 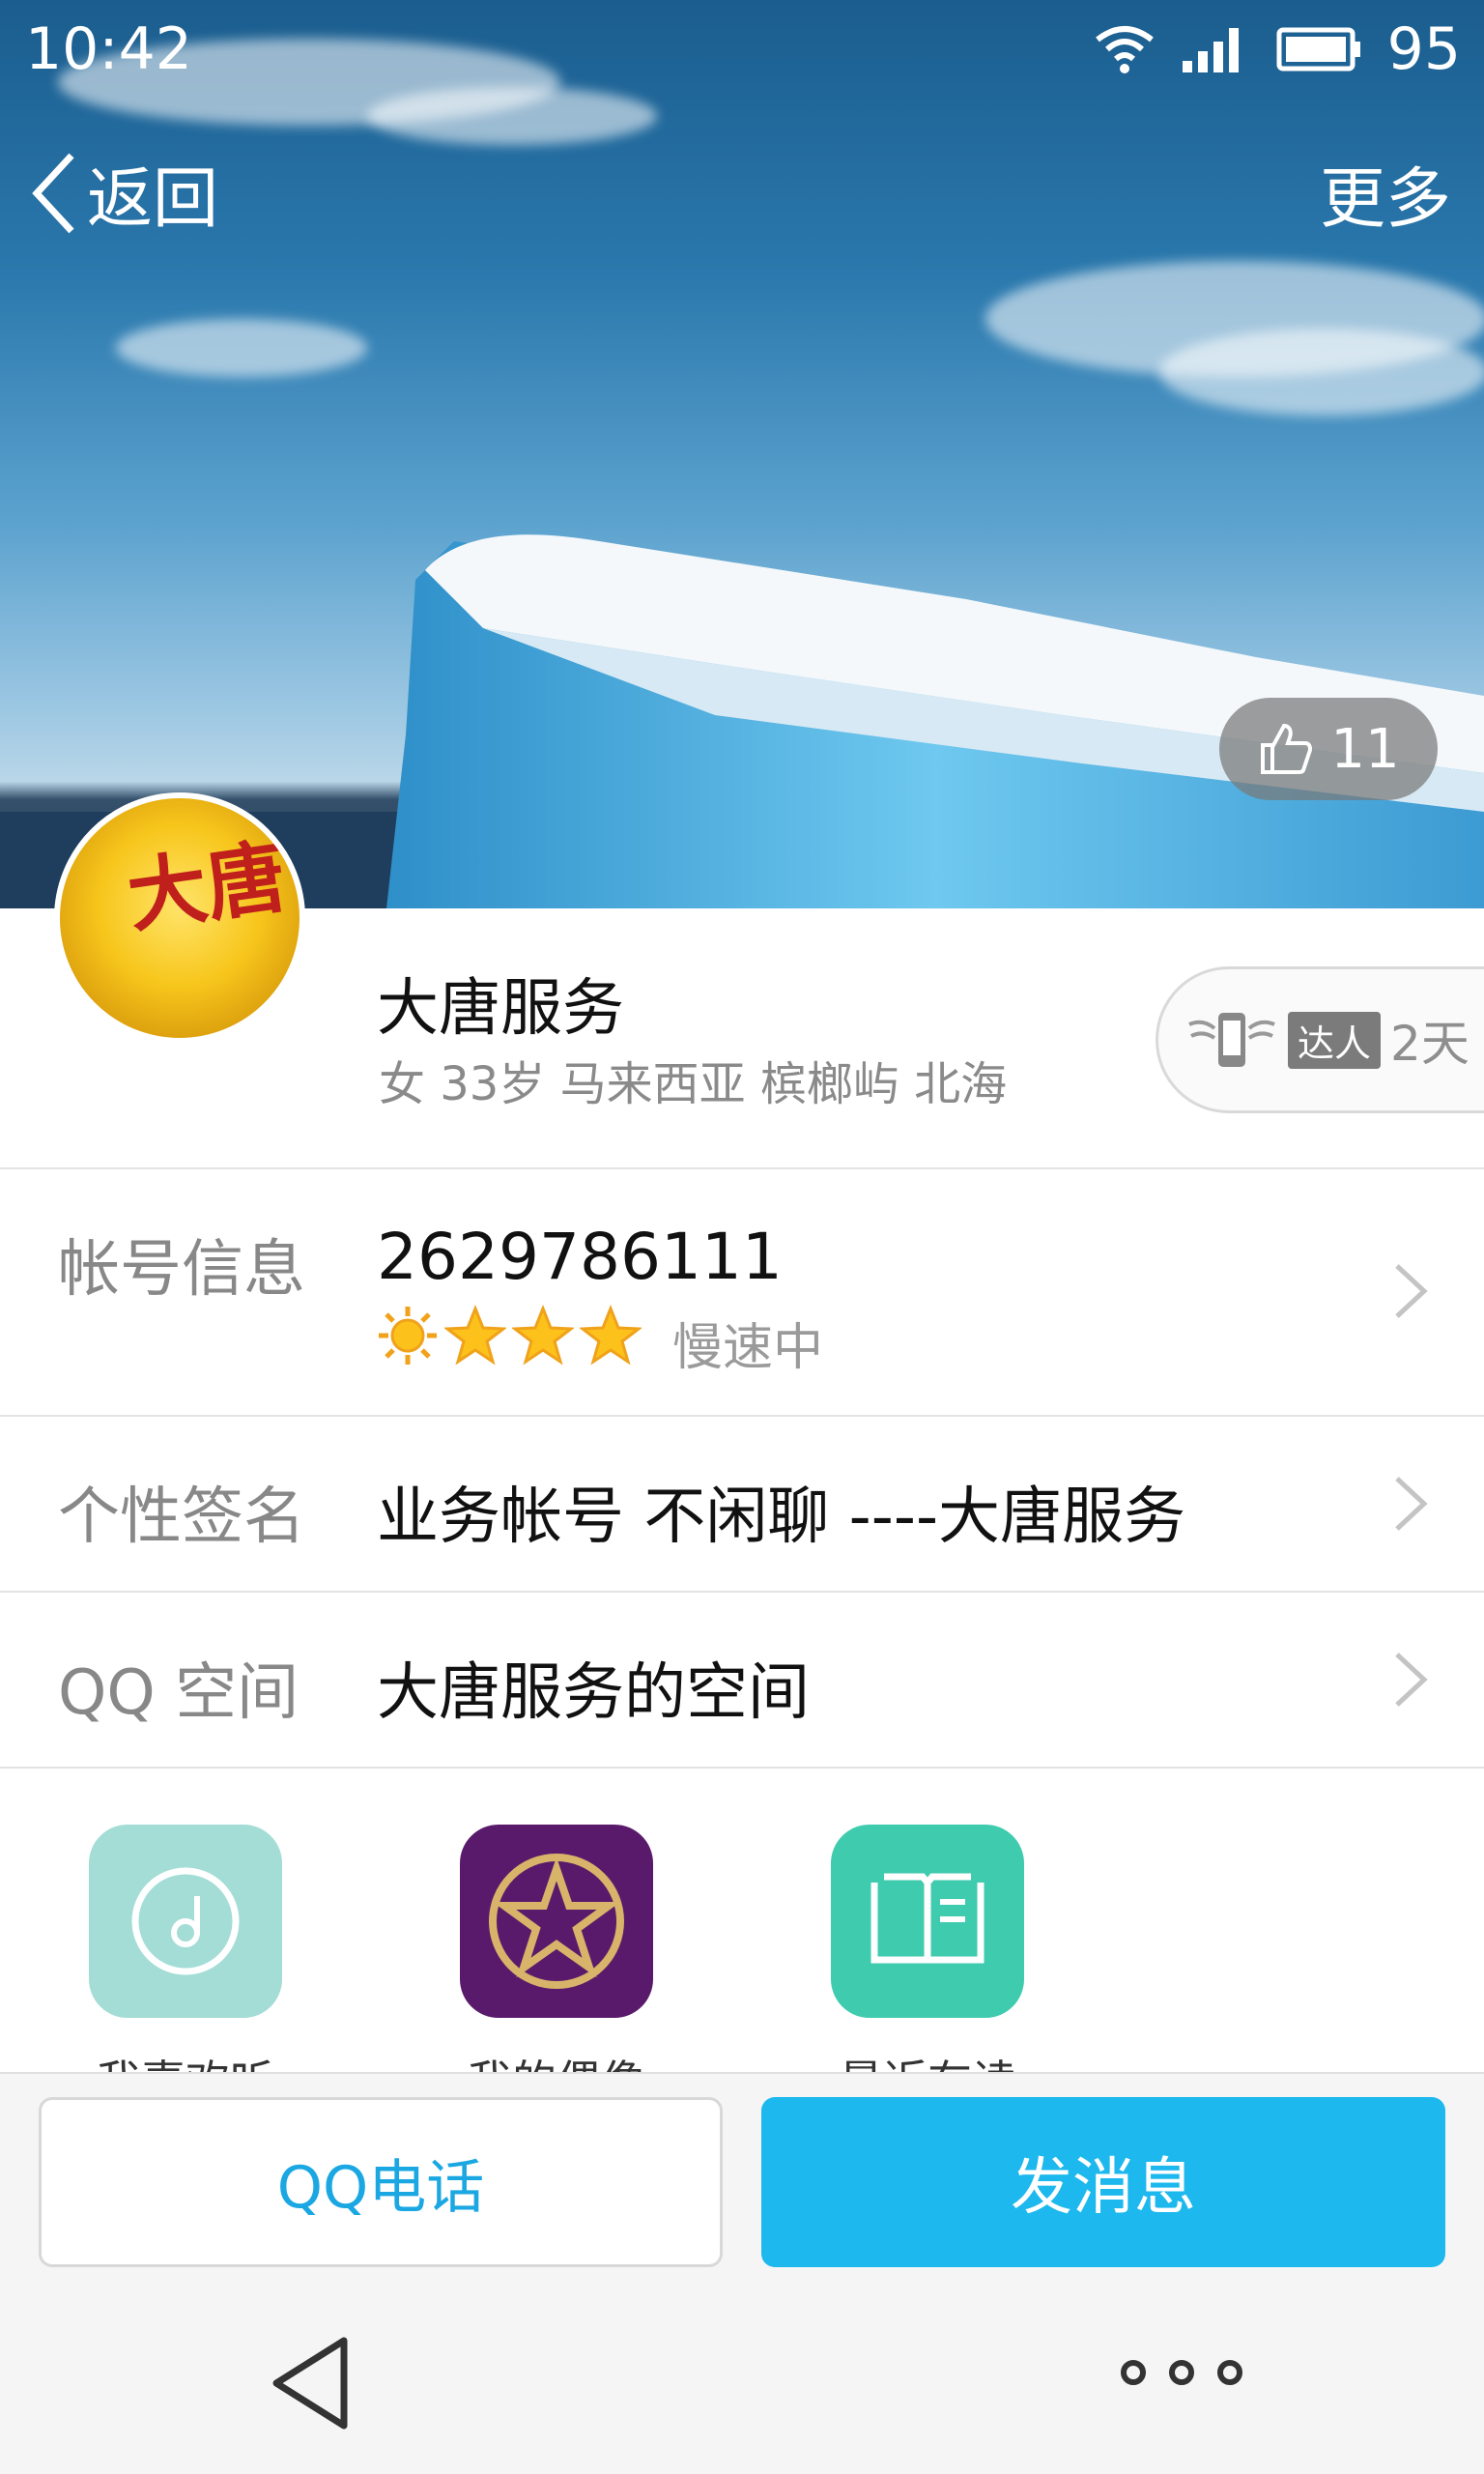 I want to click on qq-call-button: QQ电话, so click(x=381, y=2182).